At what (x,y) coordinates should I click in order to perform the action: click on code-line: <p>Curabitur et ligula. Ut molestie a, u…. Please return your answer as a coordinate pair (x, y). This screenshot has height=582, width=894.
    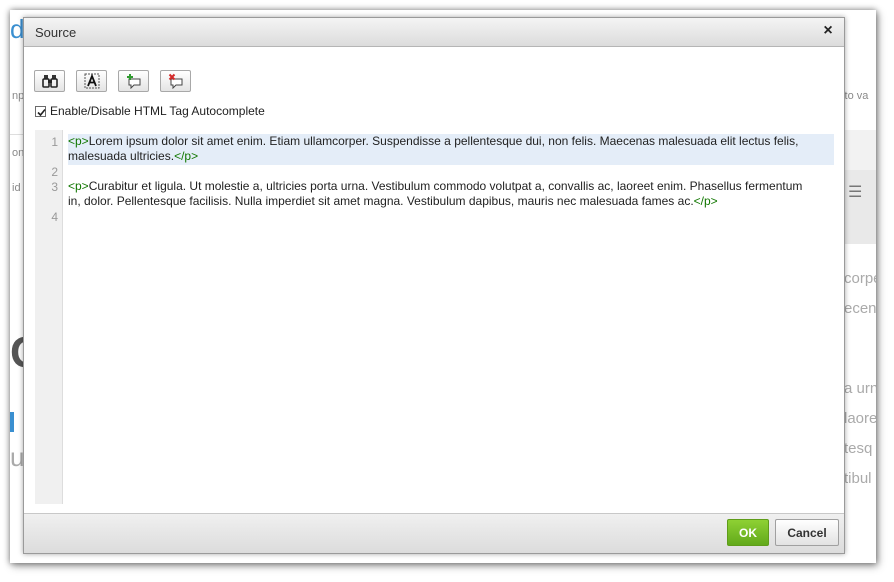
    Looking at the image, I should click on (451, 194).